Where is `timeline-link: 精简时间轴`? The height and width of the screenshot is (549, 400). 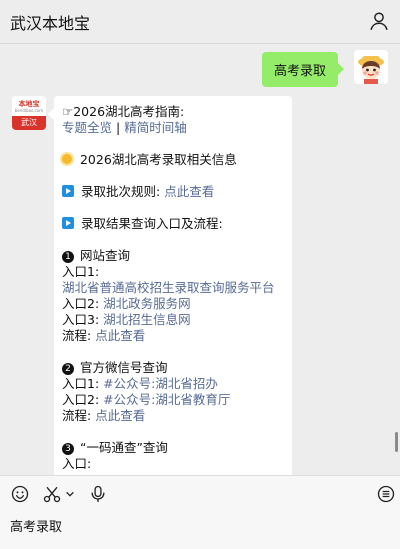 timeline-link: 精简时间轴 is located at coordinates (155, 127).